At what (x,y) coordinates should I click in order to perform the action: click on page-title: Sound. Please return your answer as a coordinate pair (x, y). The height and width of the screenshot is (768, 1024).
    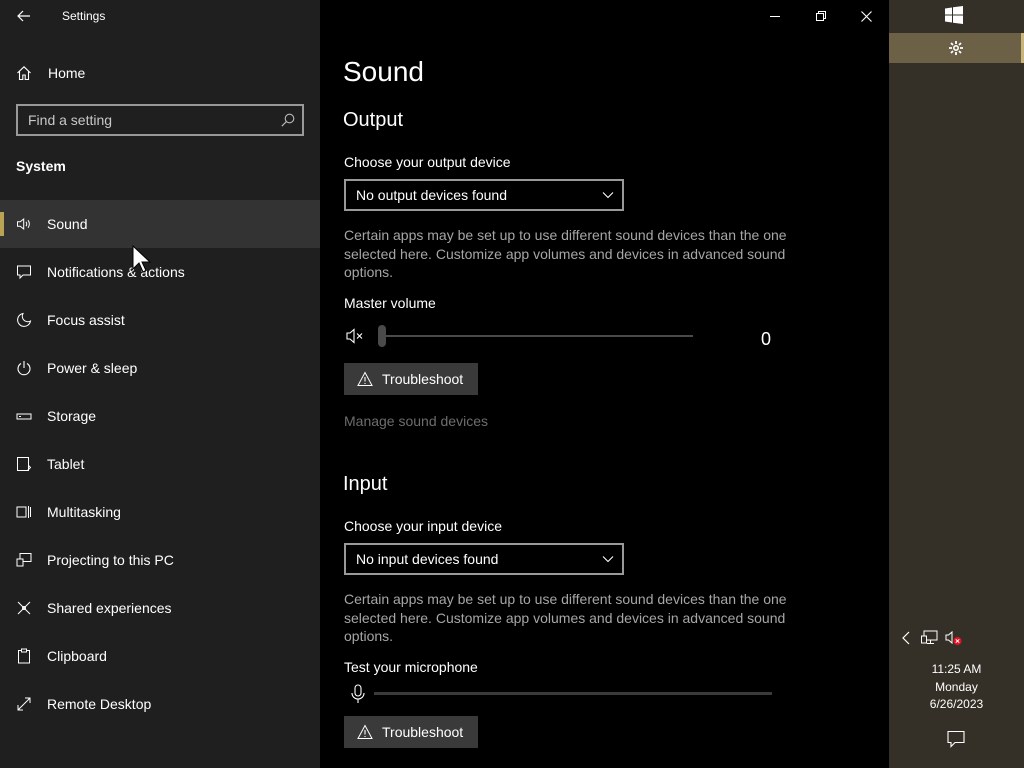
    Looking at the image, I should click on (383, 71).